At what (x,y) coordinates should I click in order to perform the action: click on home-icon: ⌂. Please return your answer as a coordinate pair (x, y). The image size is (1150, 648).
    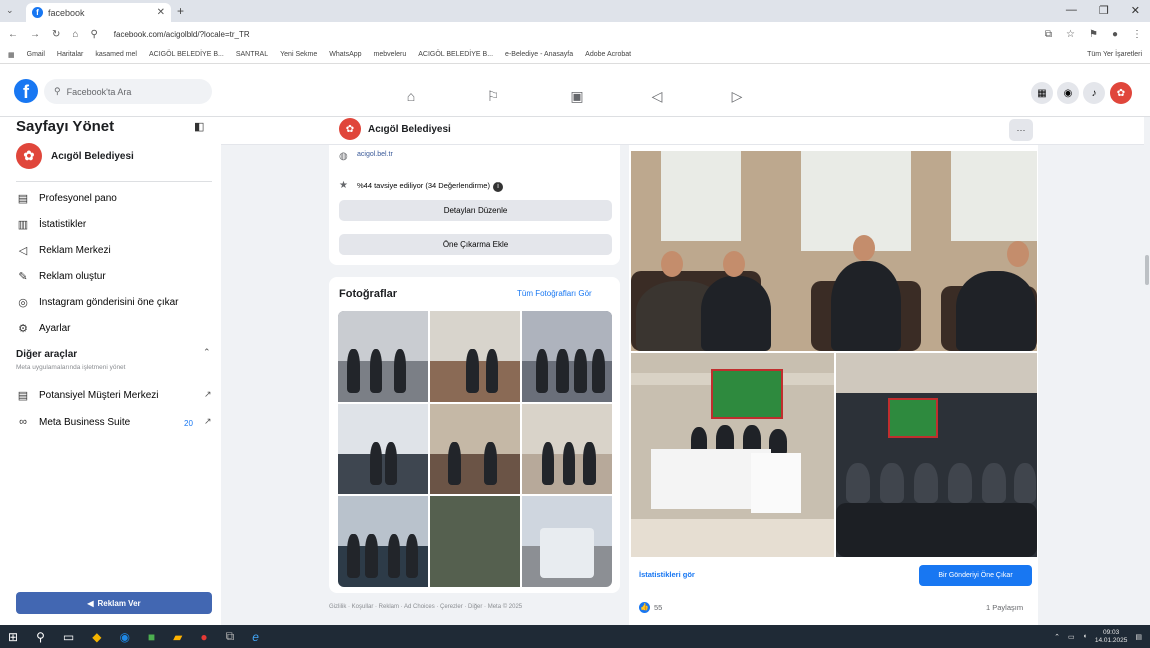
    Looking at the image, I should click on (75, 34).